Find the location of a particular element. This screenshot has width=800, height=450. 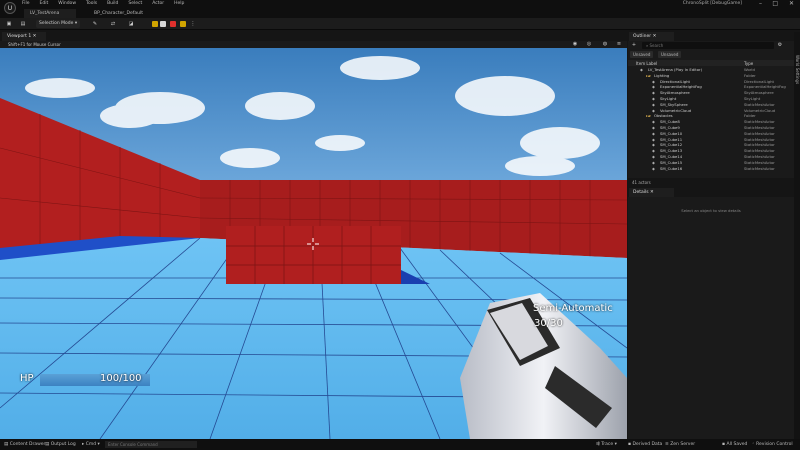

pause-icon is located at coordinates (155, 24).